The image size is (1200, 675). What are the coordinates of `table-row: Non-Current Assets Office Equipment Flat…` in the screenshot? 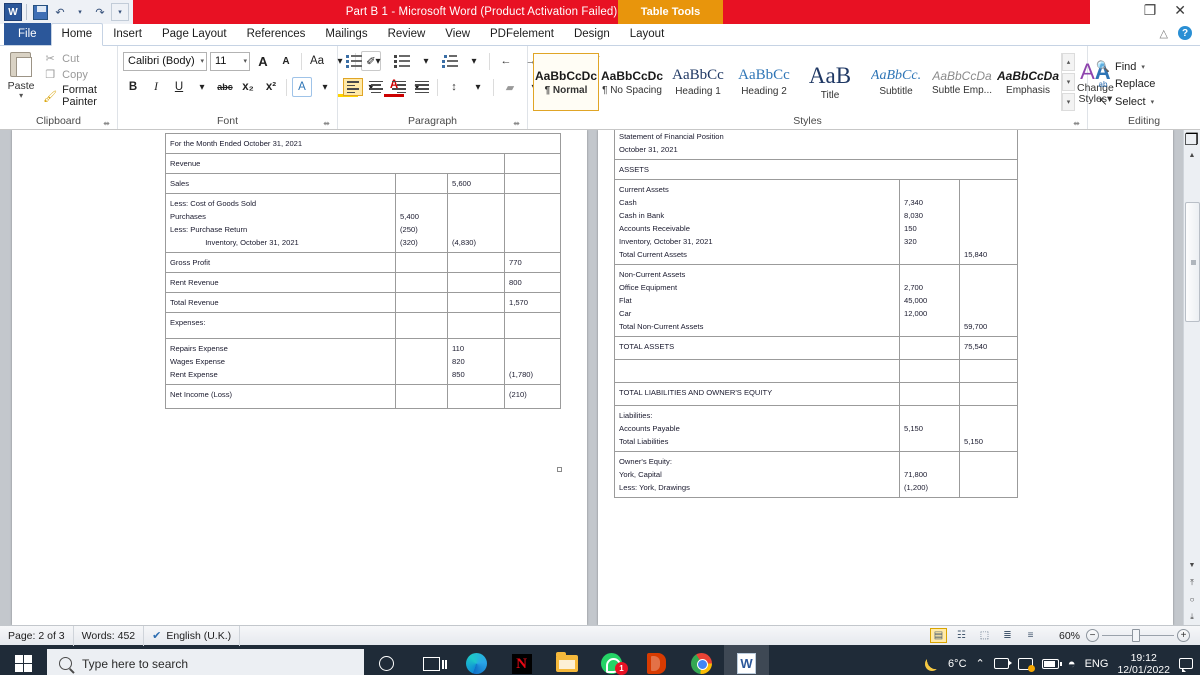 It's located at (816, 300).